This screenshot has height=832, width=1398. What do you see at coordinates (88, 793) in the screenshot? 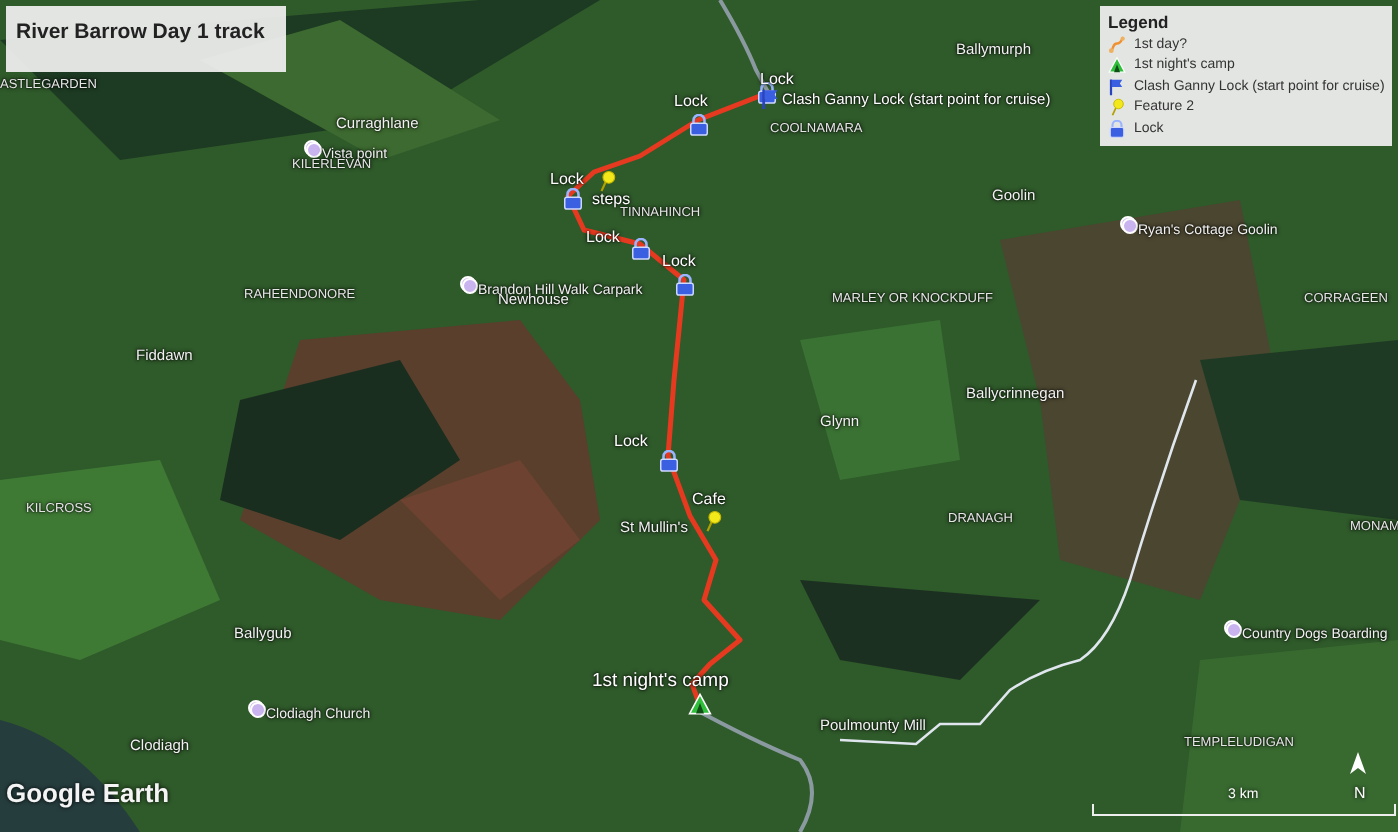
I see `google-earth-logo: Google Earth` at bounding box center [88, 793].